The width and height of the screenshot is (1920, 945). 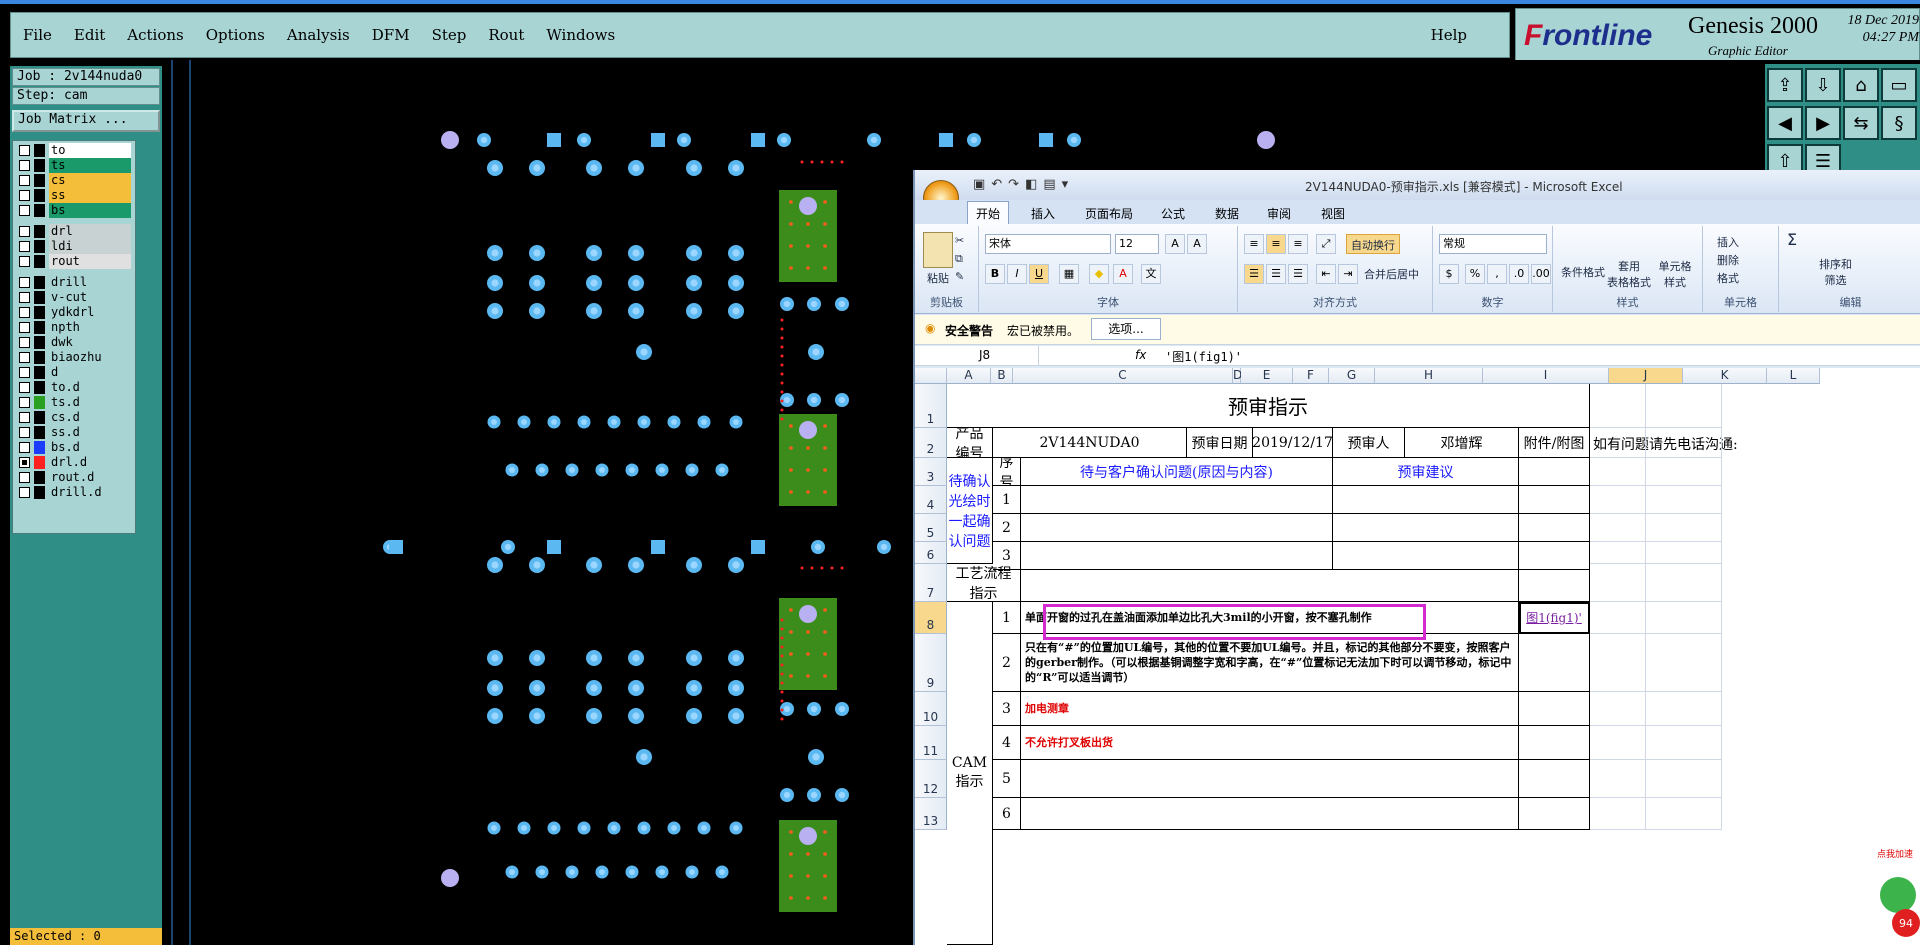 I want to click on menu-actions: Actions, so click(x=155, y=35).